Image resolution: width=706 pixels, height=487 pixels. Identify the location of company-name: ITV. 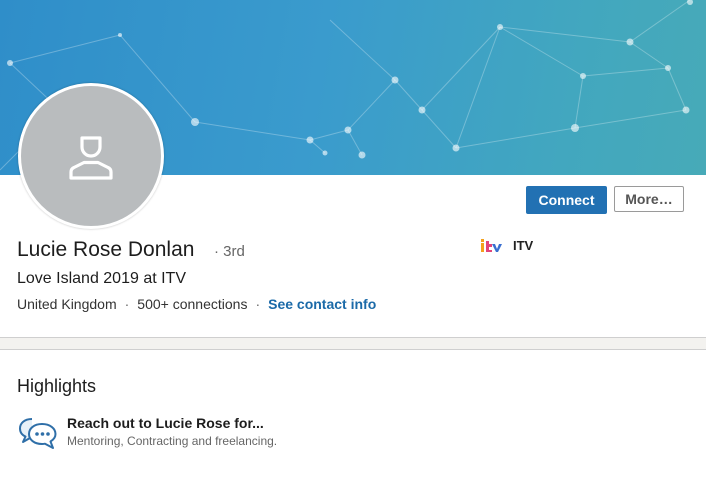
(523, 245).